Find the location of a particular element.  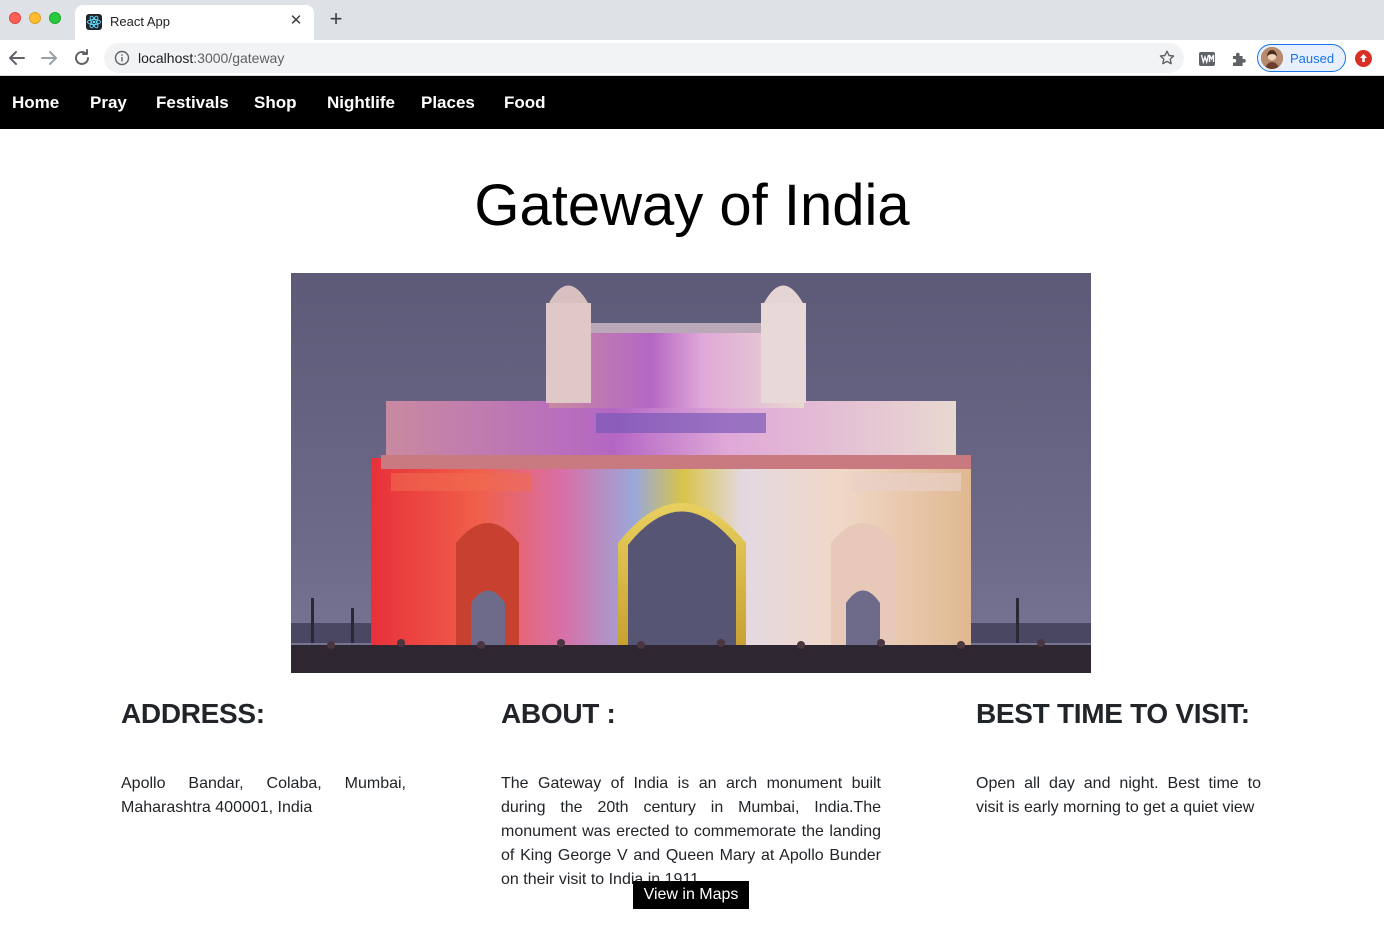

nav-link-places: Places is located at coordinates (448, 103).